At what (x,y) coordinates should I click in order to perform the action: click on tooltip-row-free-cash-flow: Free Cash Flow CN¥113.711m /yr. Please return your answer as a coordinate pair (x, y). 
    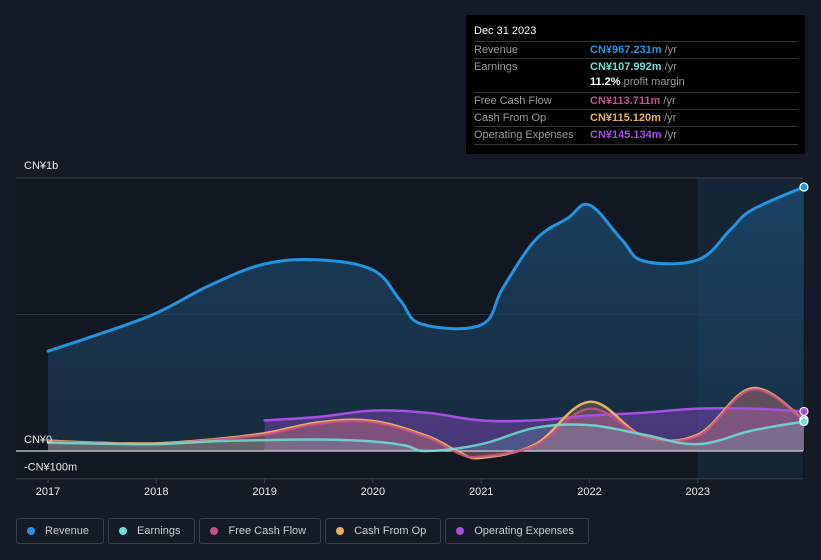
    Looking at the image, I should click on (636, 101).